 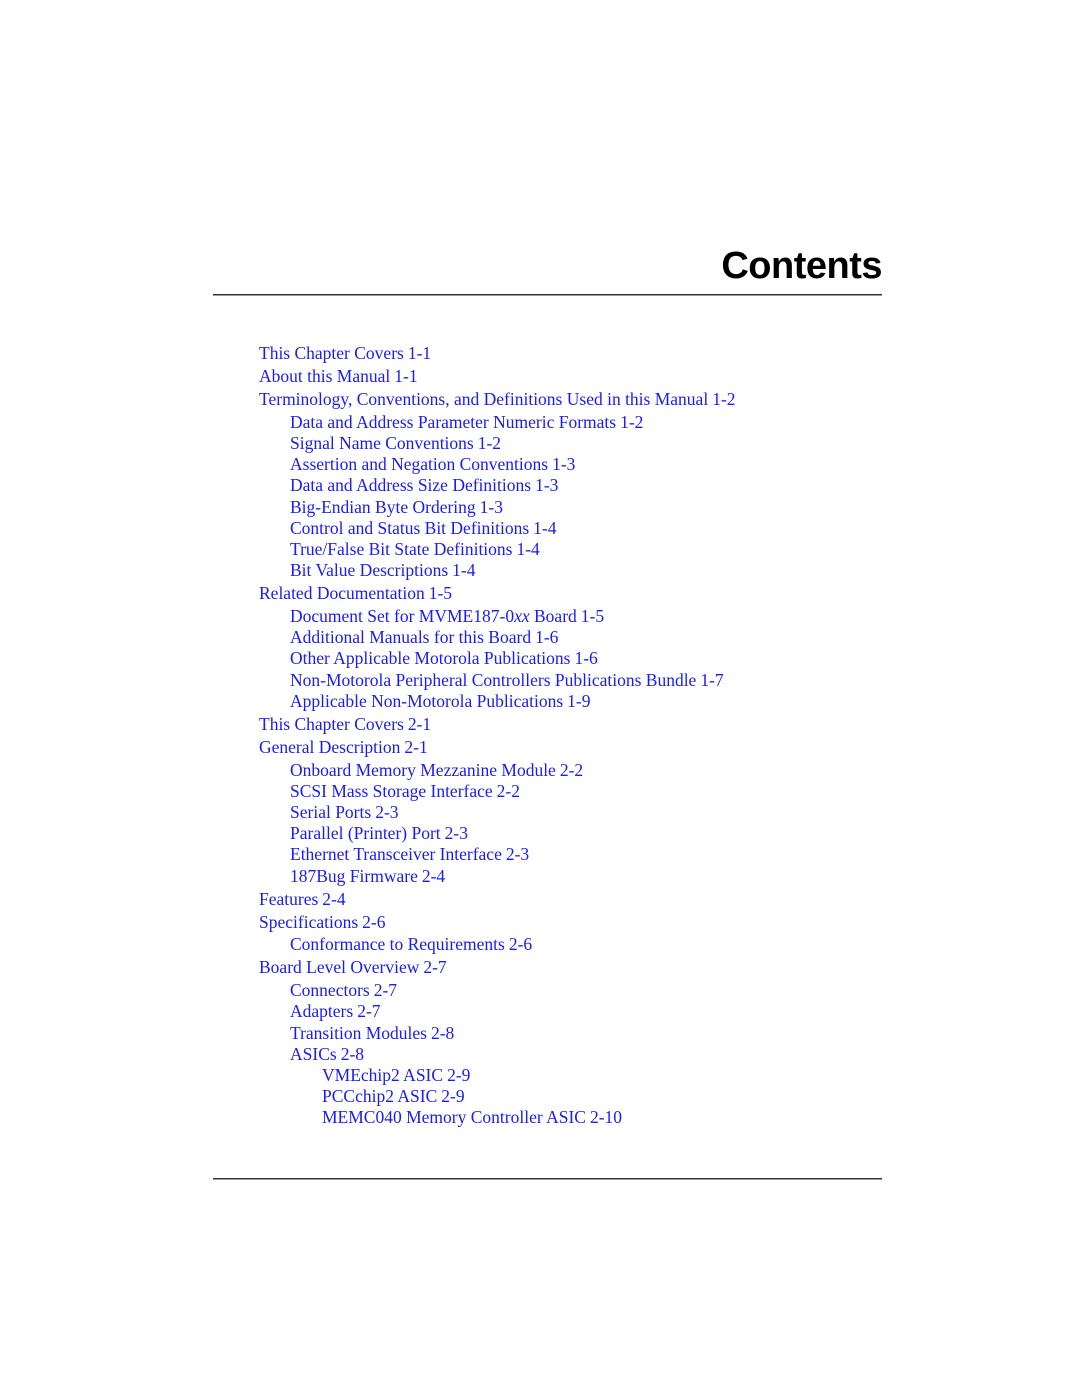 I want to click on toc-entry-title: Board Level Overview, so click(x=339, y=967).